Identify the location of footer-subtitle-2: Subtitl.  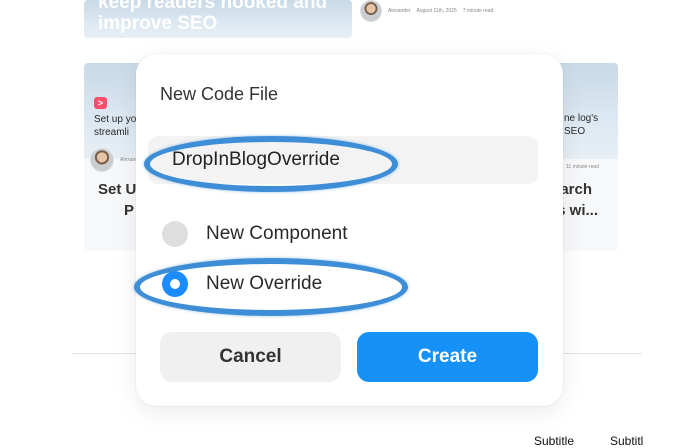
(627, 441).